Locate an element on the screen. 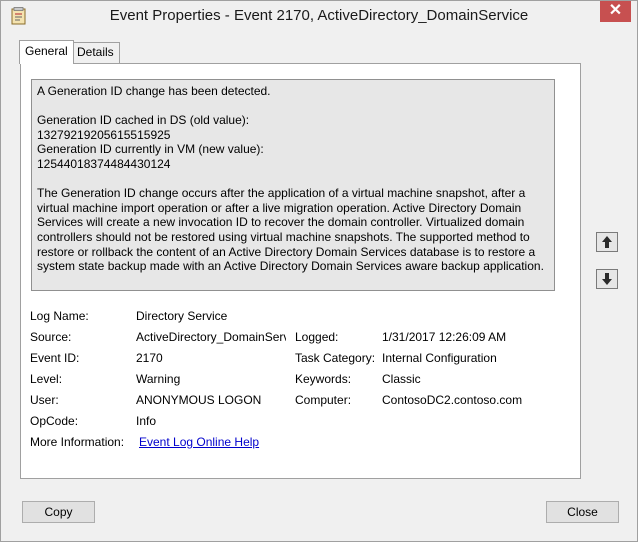 The height and width of the screenshot is (544, 640). arrow-down-icon is located at coordinates (607, 279).